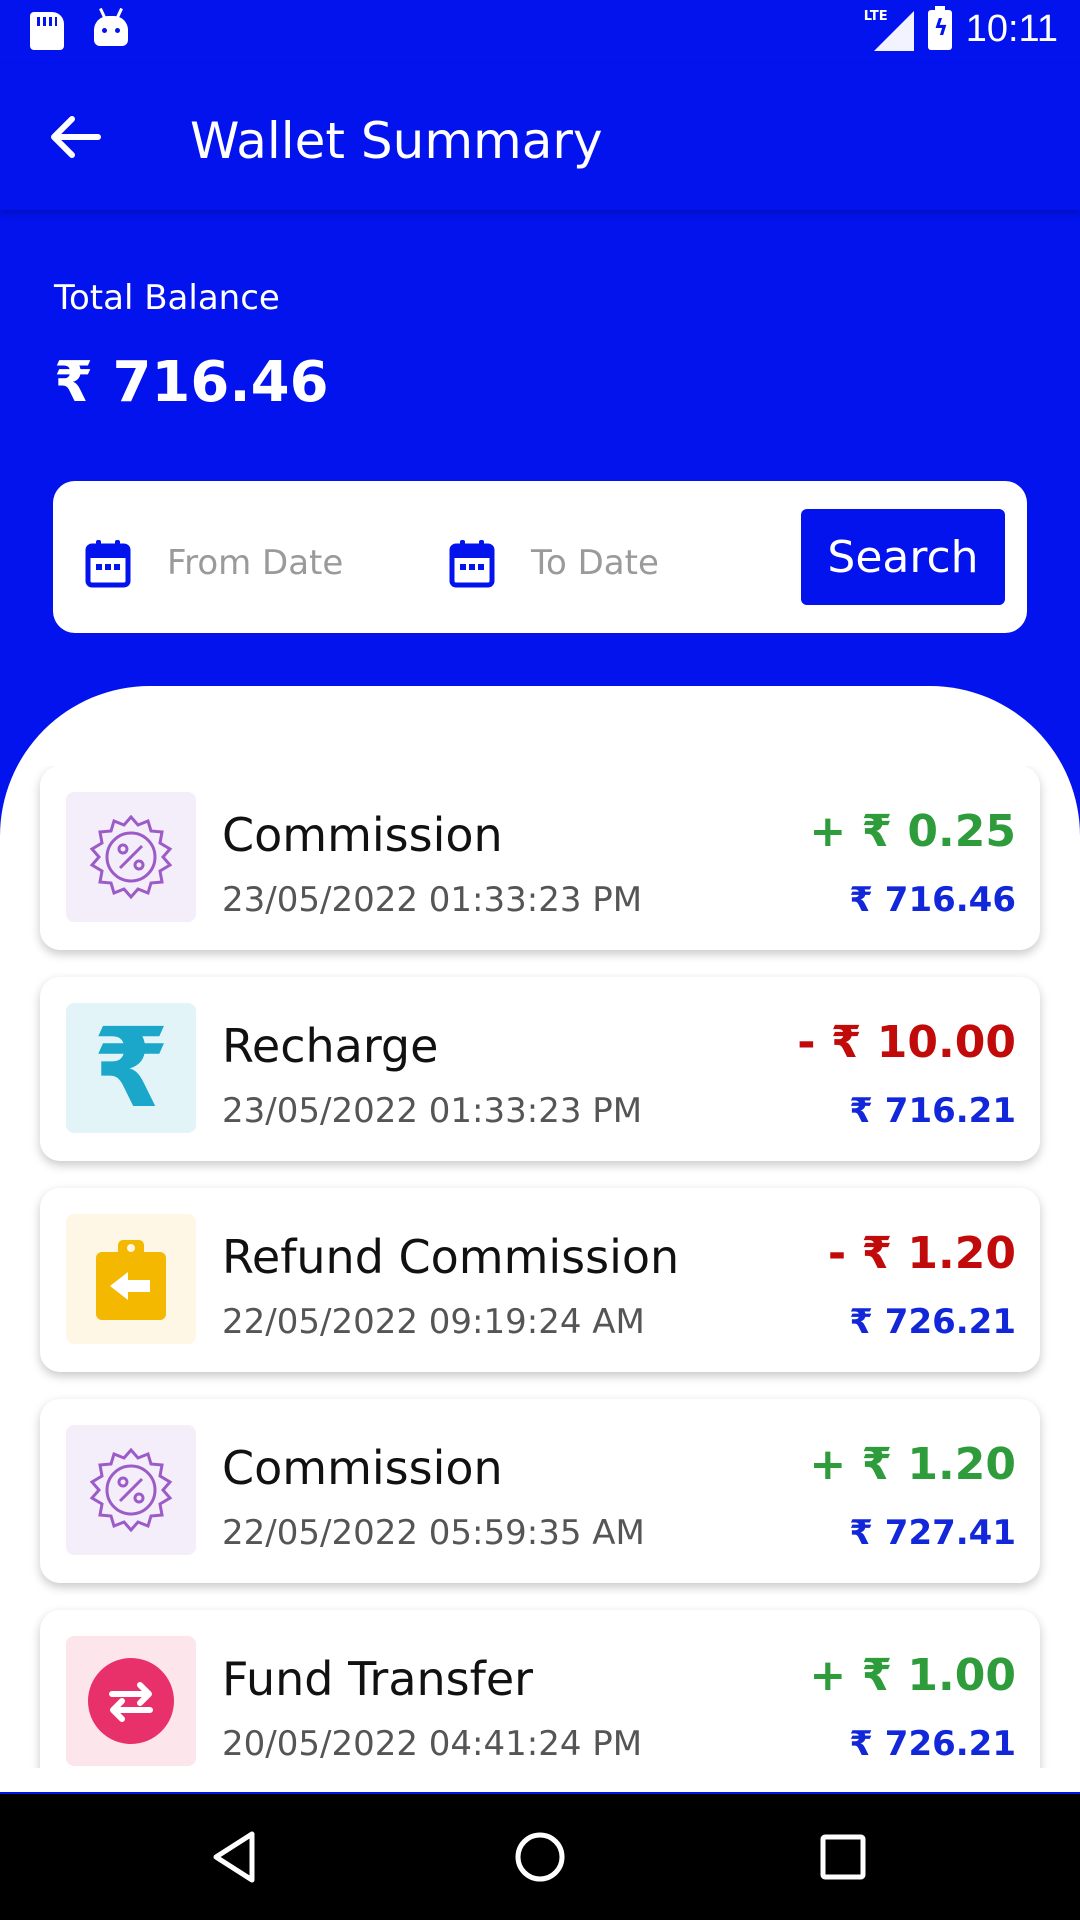 The height and width of the screenshot is (1920, 1080). I want to click on transaction-amount: - ₹ 1.20, so click(921, 1253).